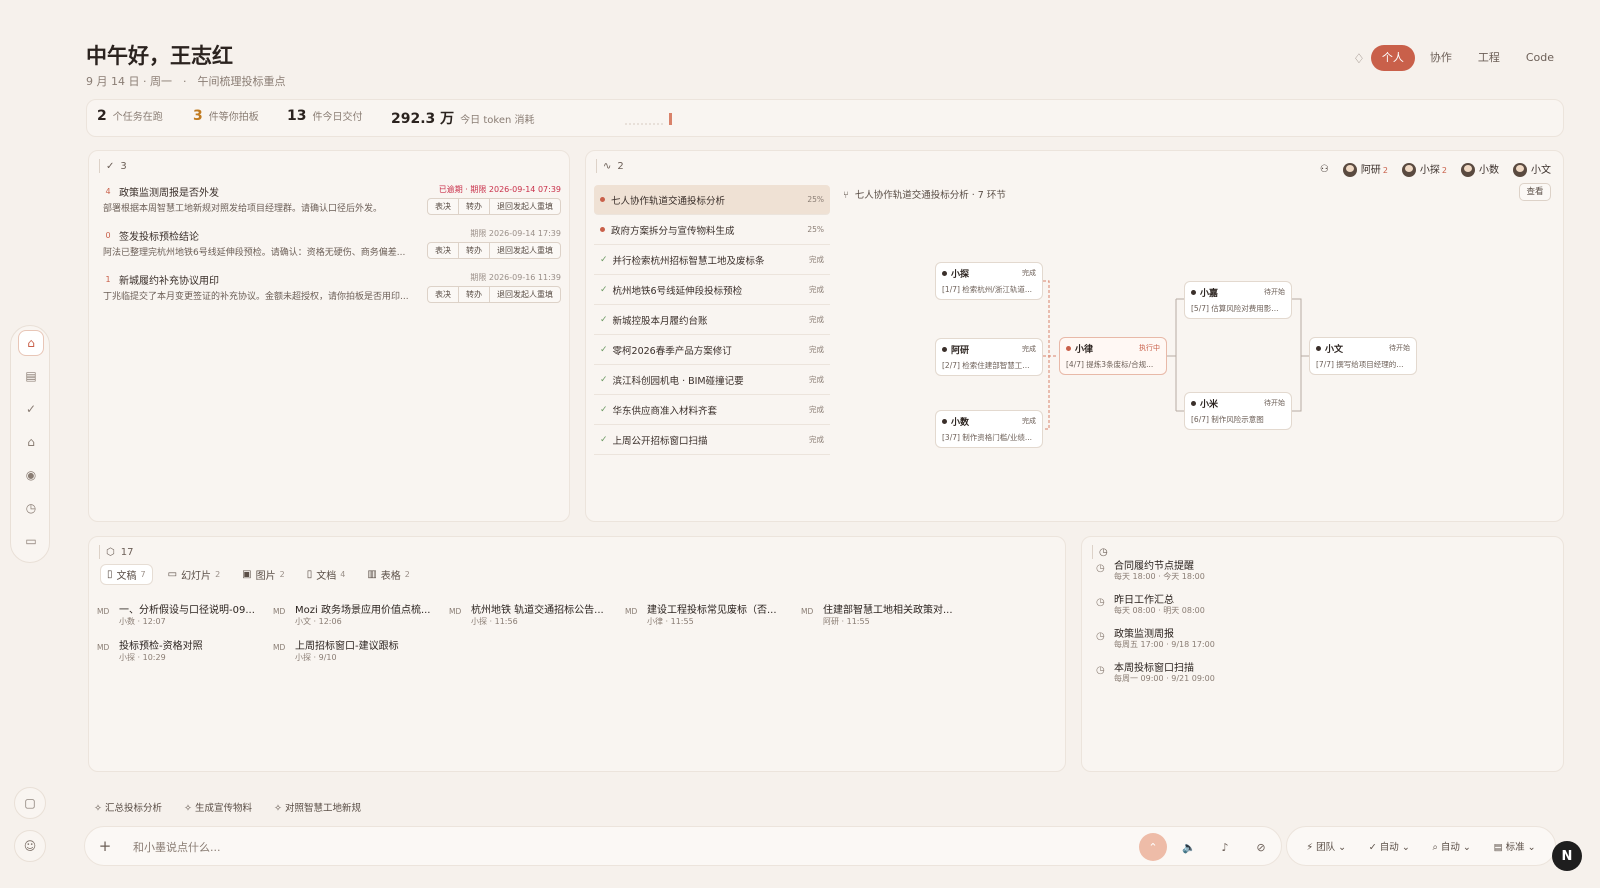 This screenshot has height=888, width=1600. Describe the element at coordinates (110, 552) in the screenshot. I see `box-icon: ⬡` at that location.